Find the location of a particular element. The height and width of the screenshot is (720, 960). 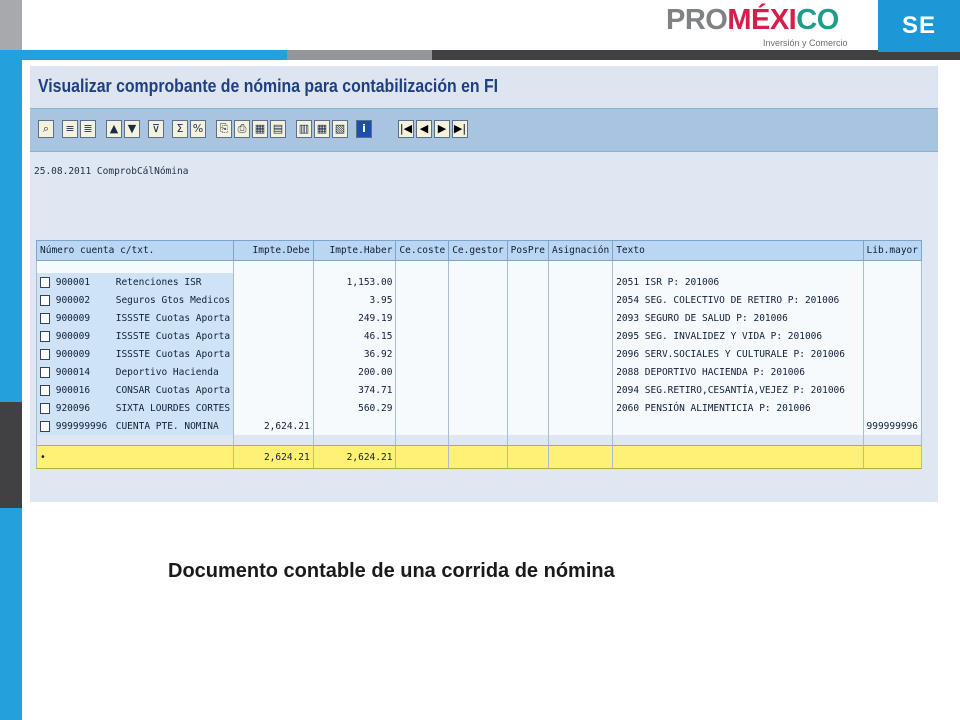

haber-cell: 249.19 is located at coordinates (354, 318).